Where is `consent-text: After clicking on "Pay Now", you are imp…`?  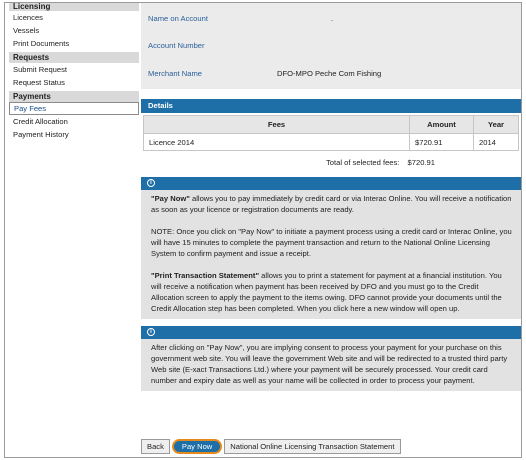 consent-text: After clicking on "Pay Now", you are imp… is located at coordinates (329, 364).